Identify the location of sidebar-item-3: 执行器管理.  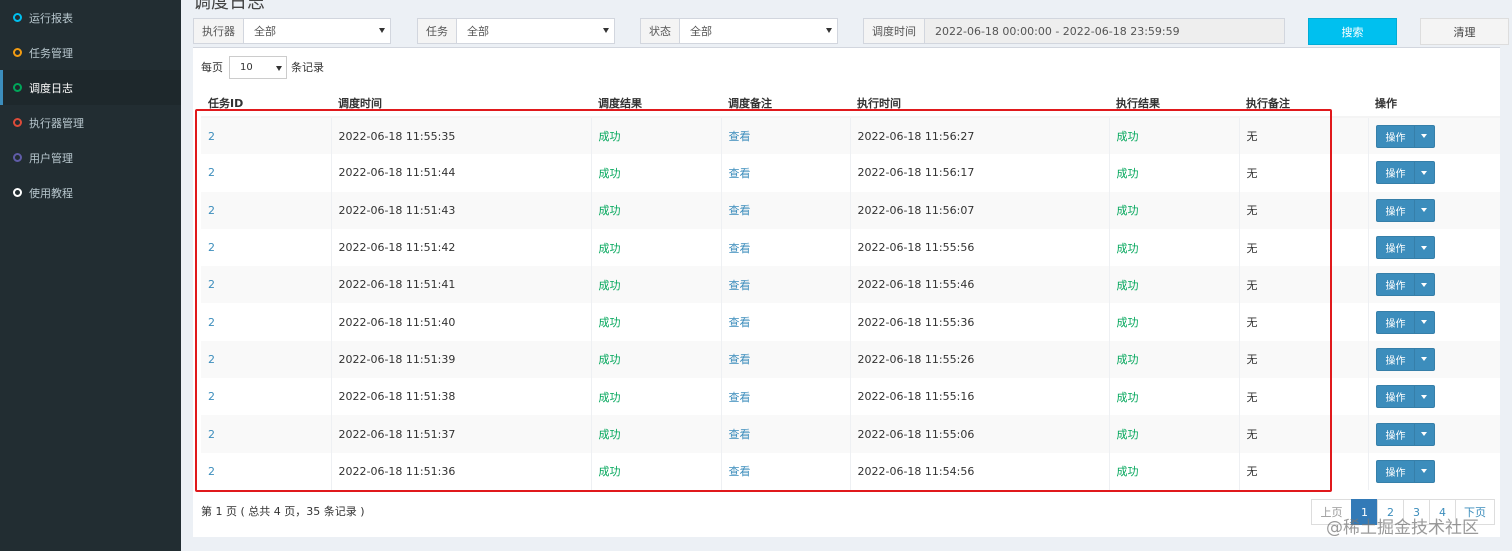
(90, 122).